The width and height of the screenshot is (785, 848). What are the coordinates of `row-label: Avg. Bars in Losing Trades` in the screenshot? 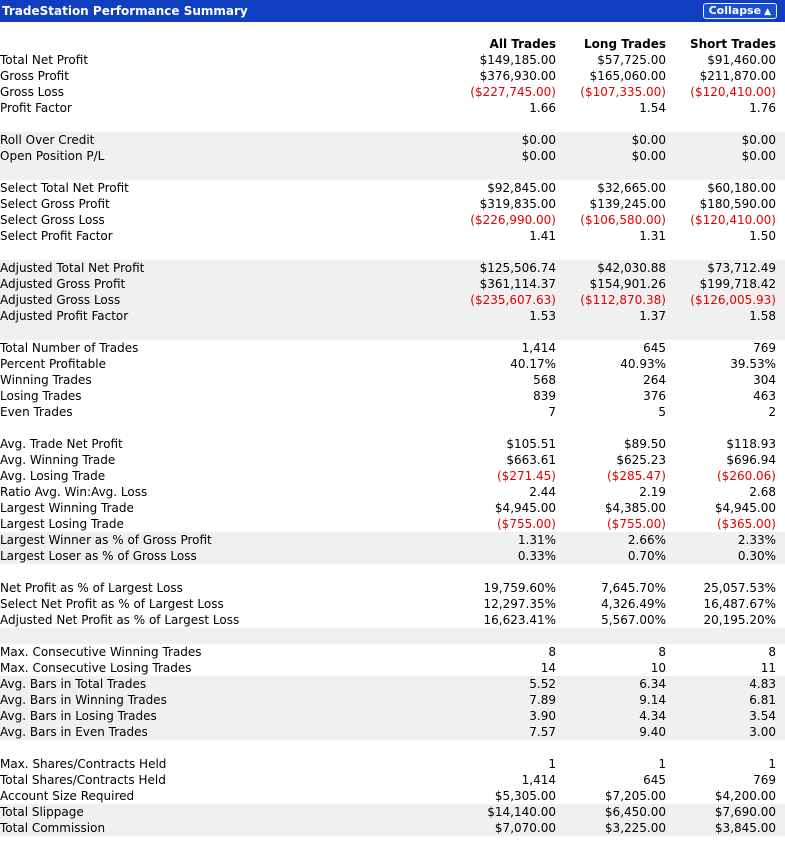 It's located at (215, 716).